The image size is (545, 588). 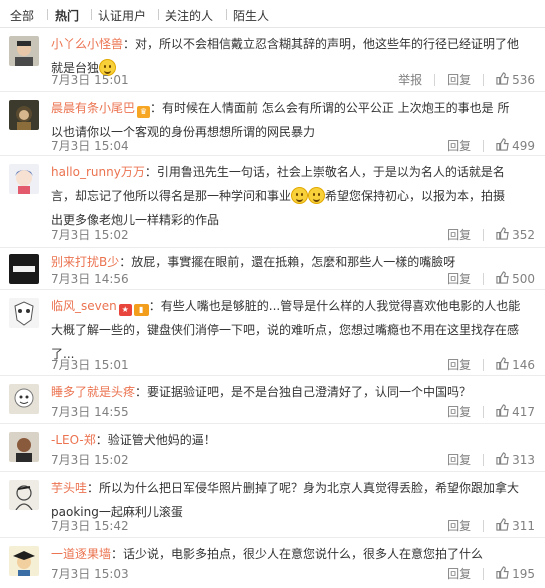 I want to click on comment-line: 引用鲁迅先生一句话，社会上崇敬名人，于是以为名人的话就是名, so click(x=330, y=172).